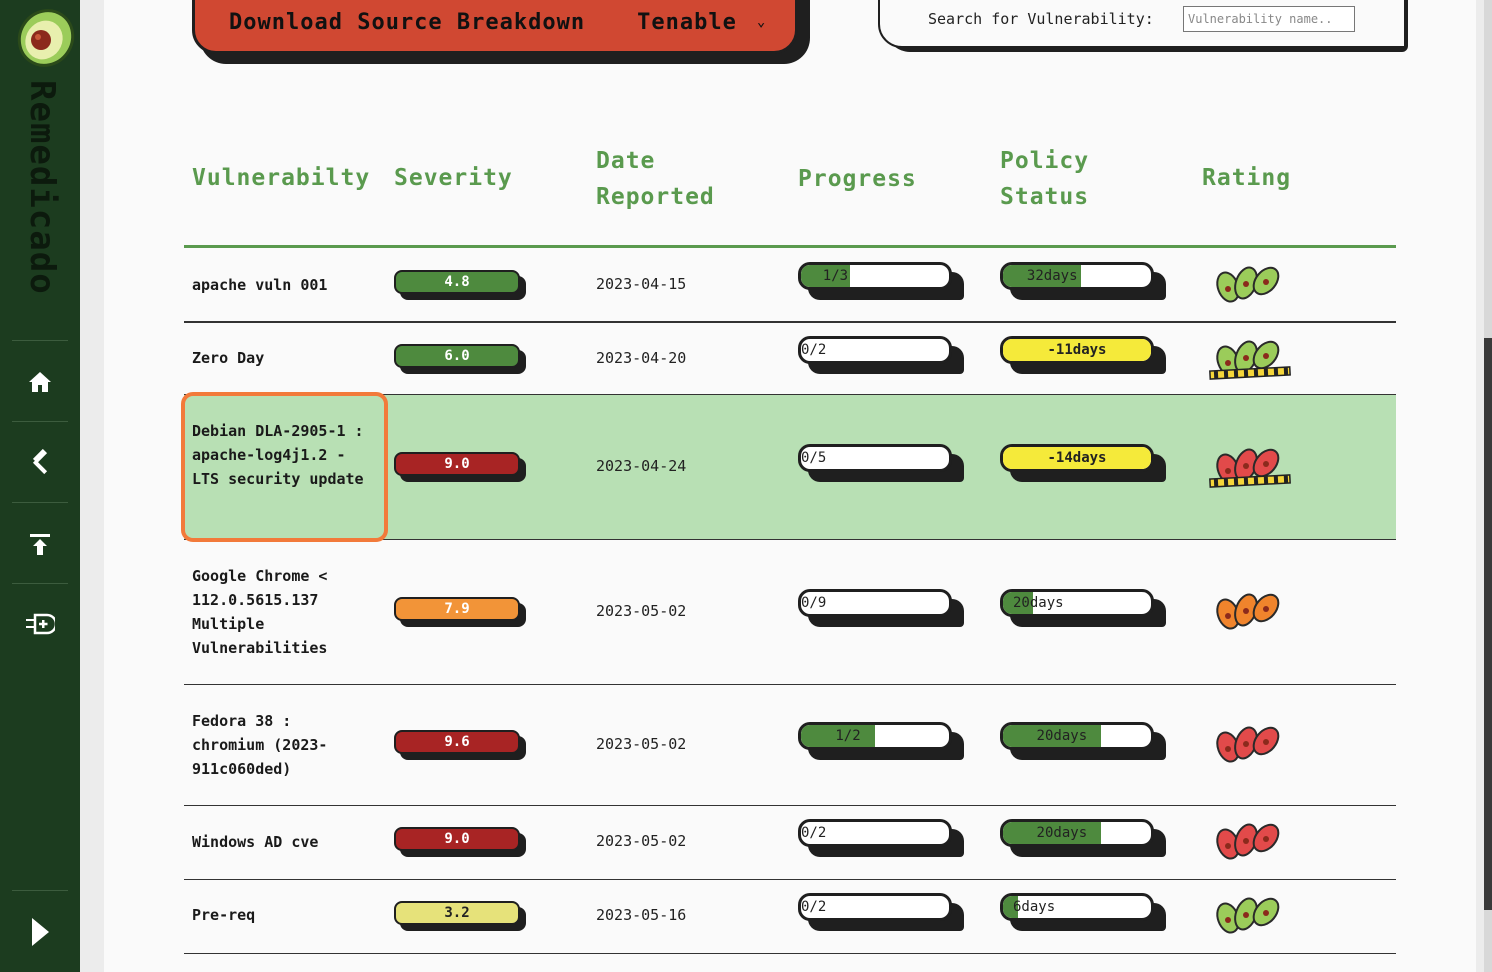 The width and height of the screenshot is (1492, 972). Describe the element at coordinates (790, 246) in the screenshot. I see `header-divider` at that location.